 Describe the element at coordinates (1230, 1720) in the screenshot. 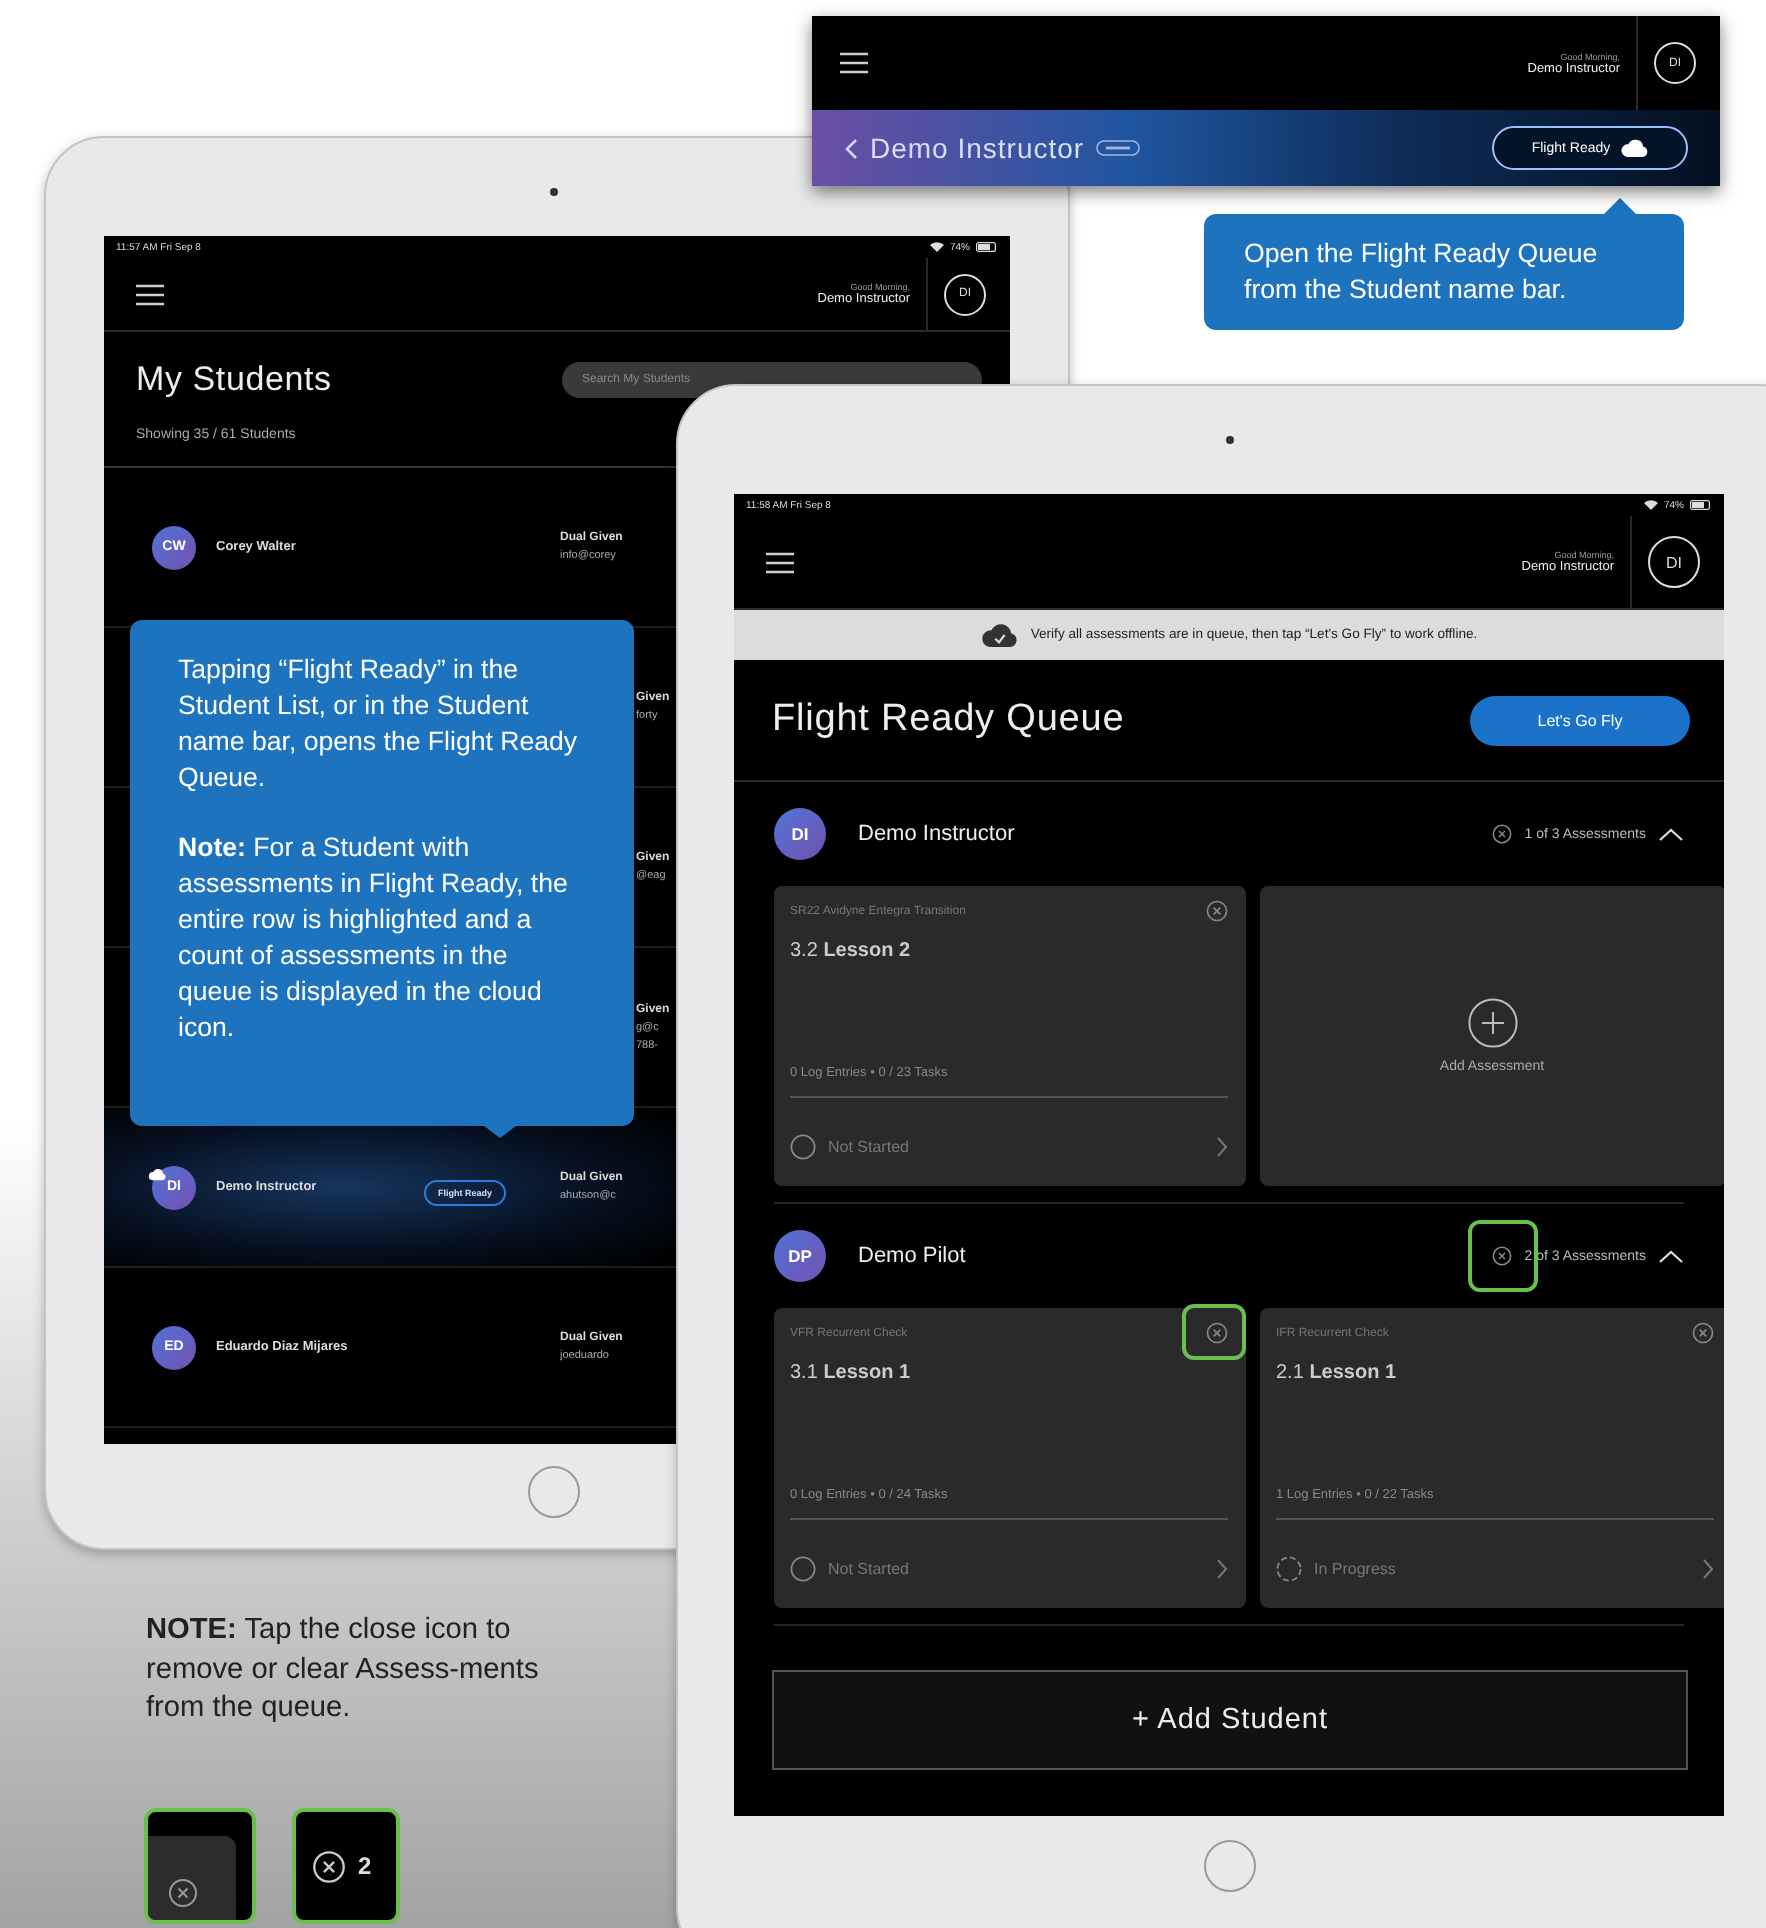

I see `add-student-button: + Add Student` at that location.